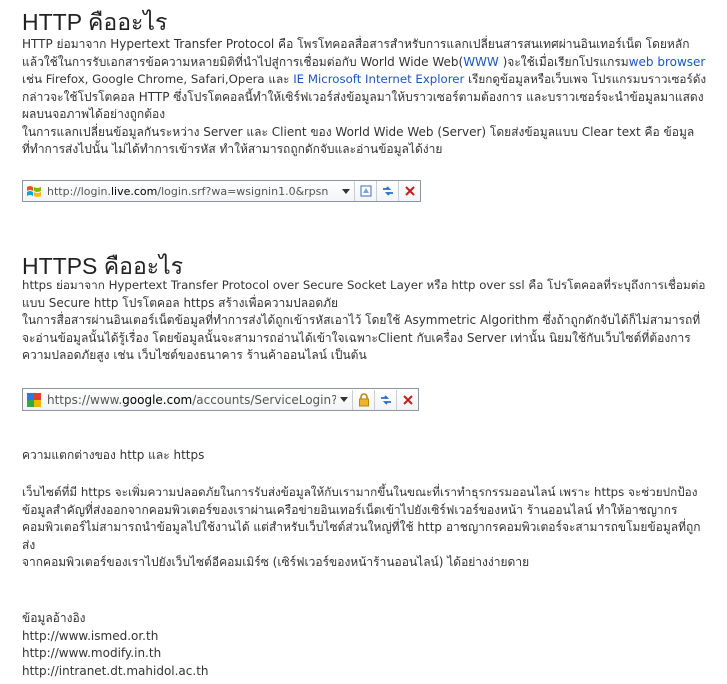 The image size is (727, 684). I want to click on refresh-icon, so click(387, 191).